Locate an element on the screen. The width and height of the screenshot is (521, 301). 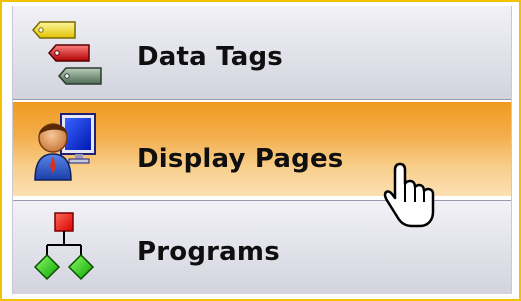
program-flowchart-icon is located at coordinates (64, 246).